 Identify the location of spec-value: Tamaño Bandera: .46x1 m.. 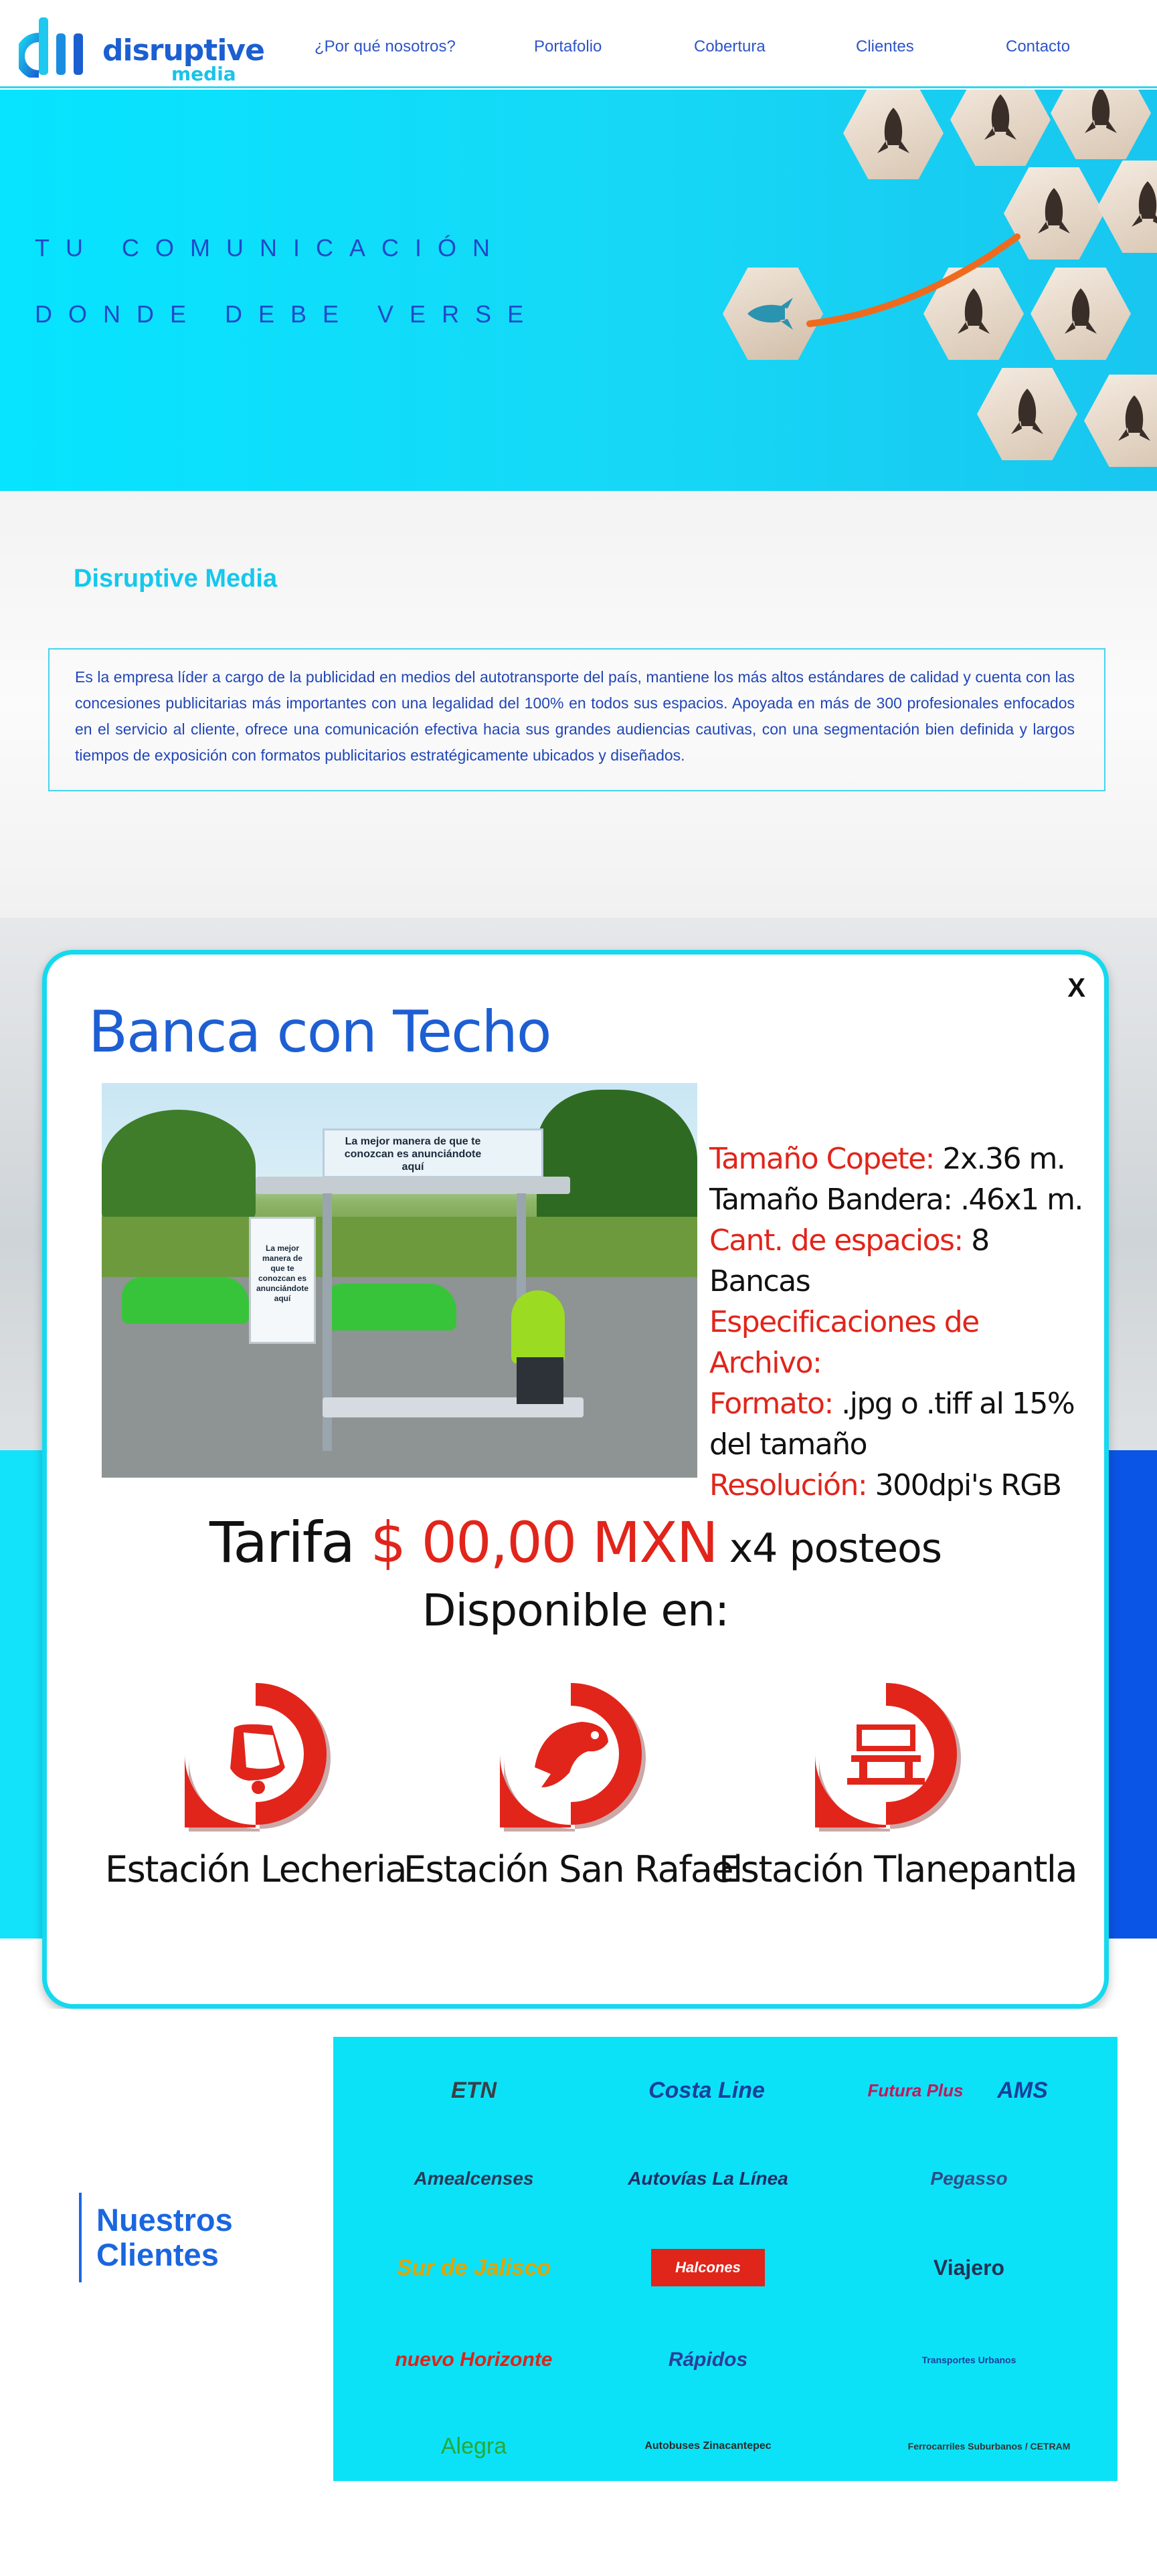
(896, 1200).